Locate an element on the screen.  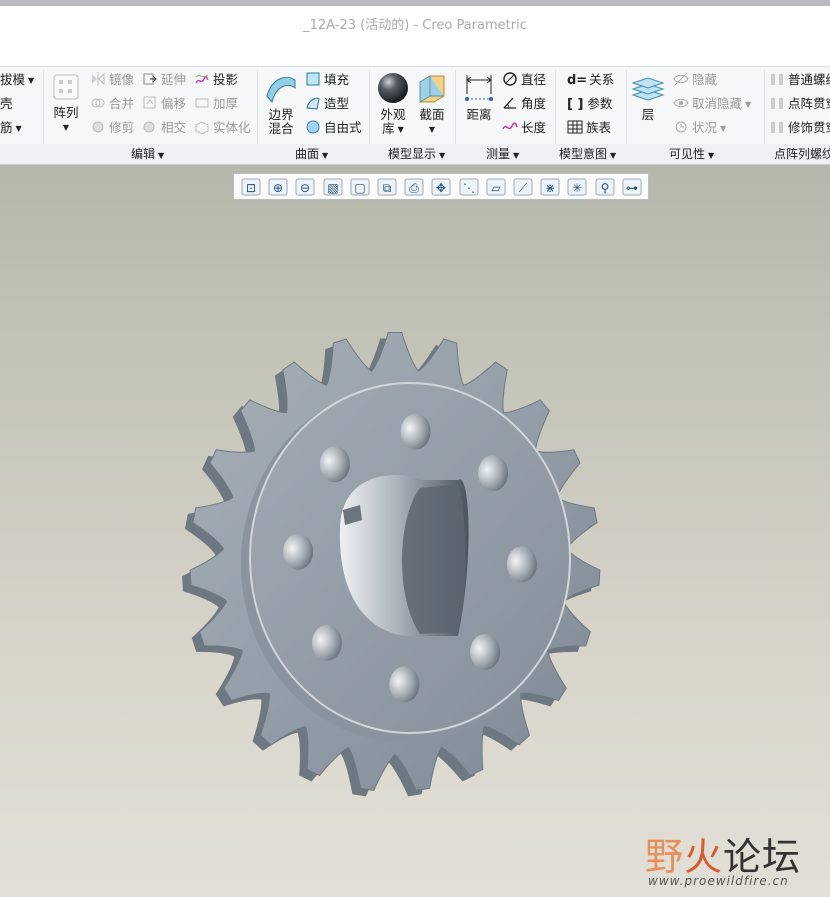
group-measure: 测量 ▼ is located at coordinates (502, 154).